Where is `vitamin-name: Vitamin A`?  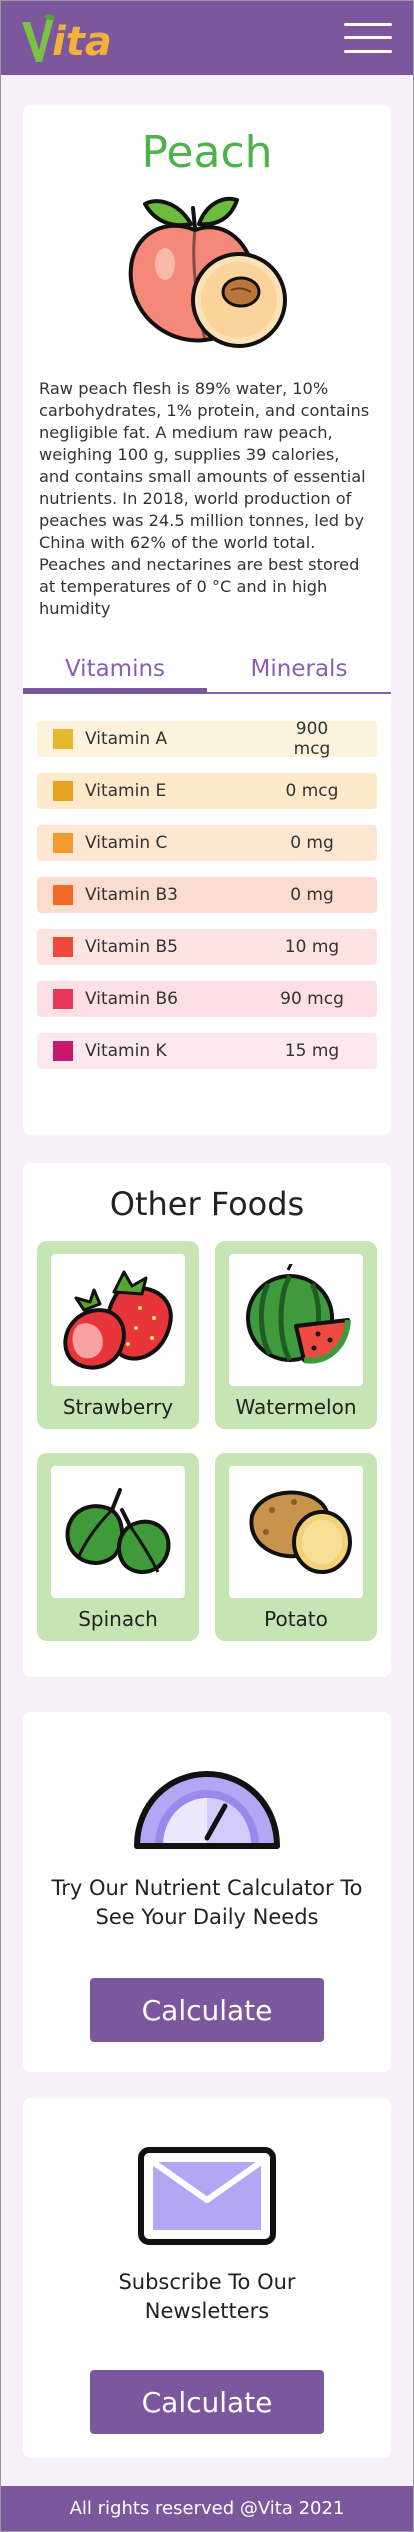 vitamin-name: Vitamin A is located at coordinates (126, 738).